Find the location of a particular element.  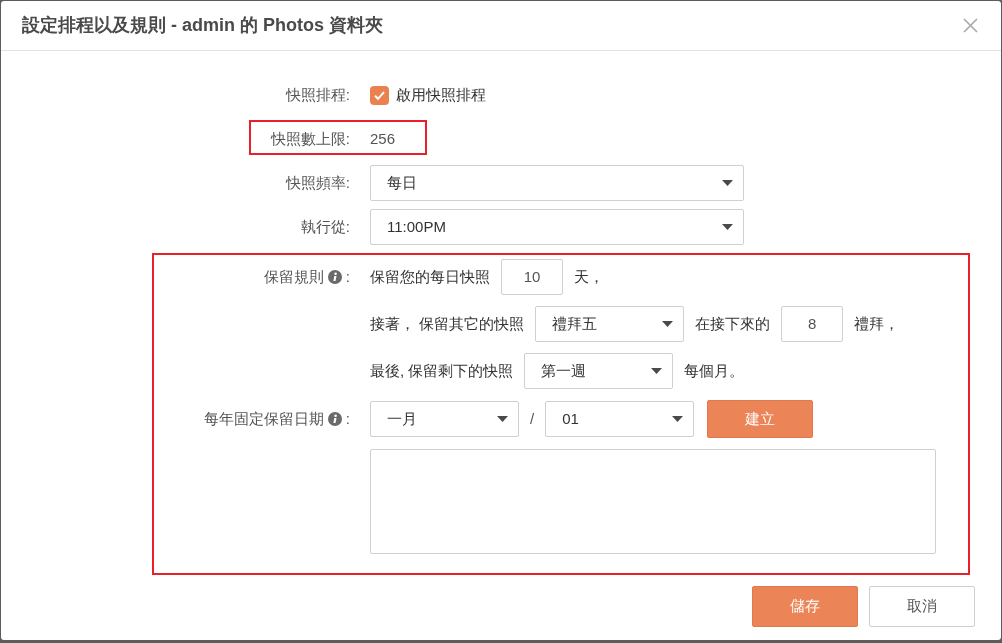

cancel-button: 取消 is located at coordinates (922, 606).